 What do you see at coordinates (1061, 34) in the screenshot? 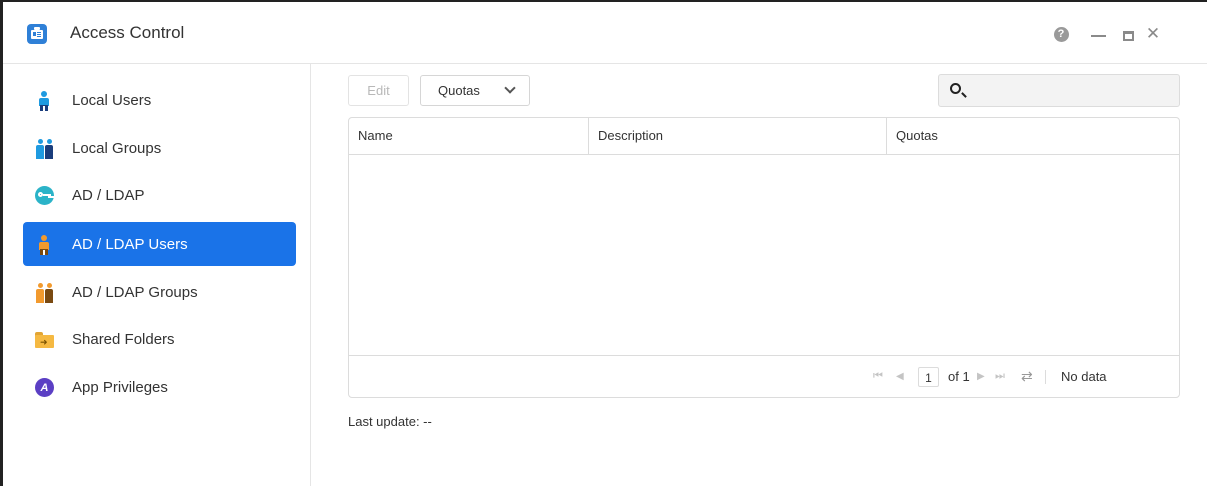
I see `help-icon: ?` at bounding box center [1061, 34].